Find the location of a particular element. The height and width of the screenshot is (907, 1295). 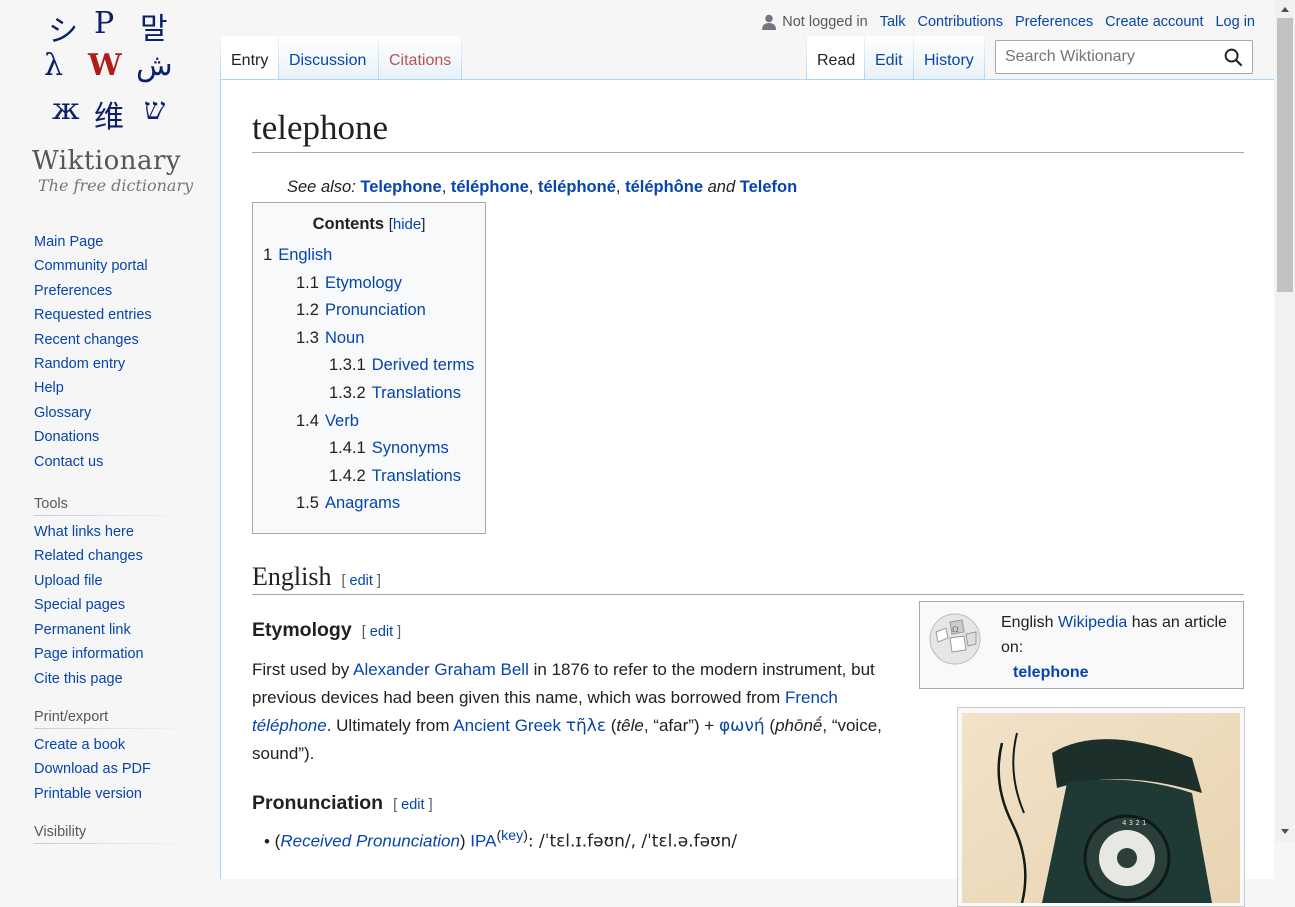

nav-visibility: Visibility is located at coordinates (113, 834).